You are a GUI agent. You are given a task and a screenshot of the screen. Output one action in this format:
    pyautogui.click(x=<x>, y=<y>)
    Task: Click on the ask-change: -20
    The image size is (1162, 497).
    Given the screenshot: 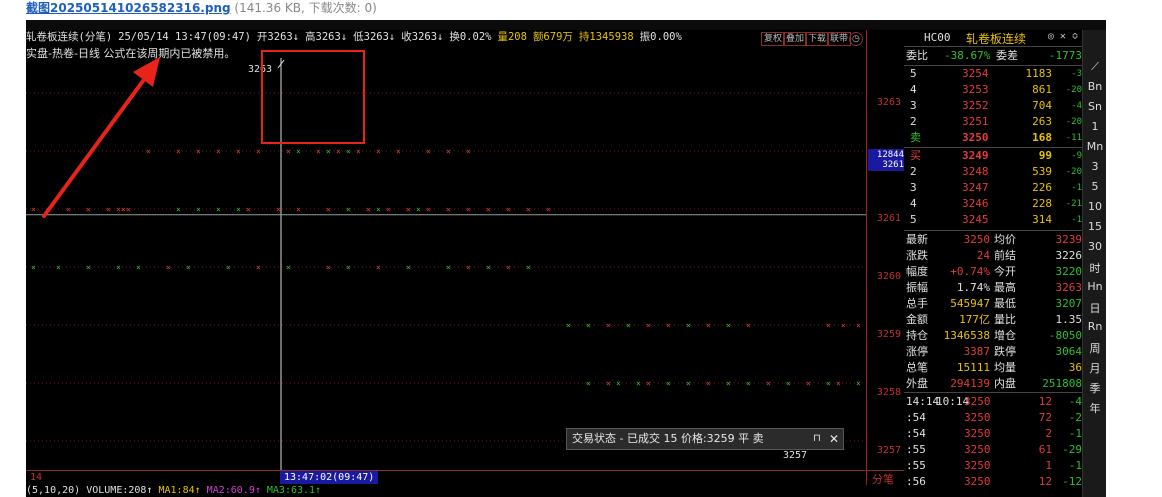 What is the action you would take?
    pyautogui.click(x=1073, y=90)
    